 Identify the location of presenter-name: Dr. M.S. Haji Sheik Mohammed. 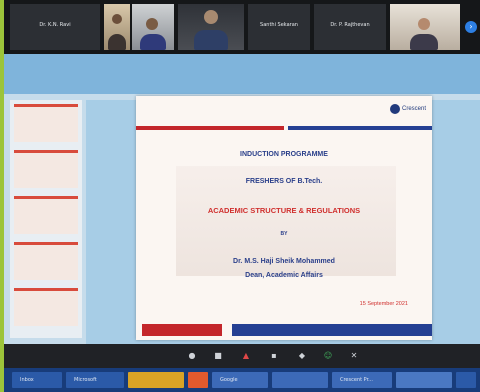
(284, 261).